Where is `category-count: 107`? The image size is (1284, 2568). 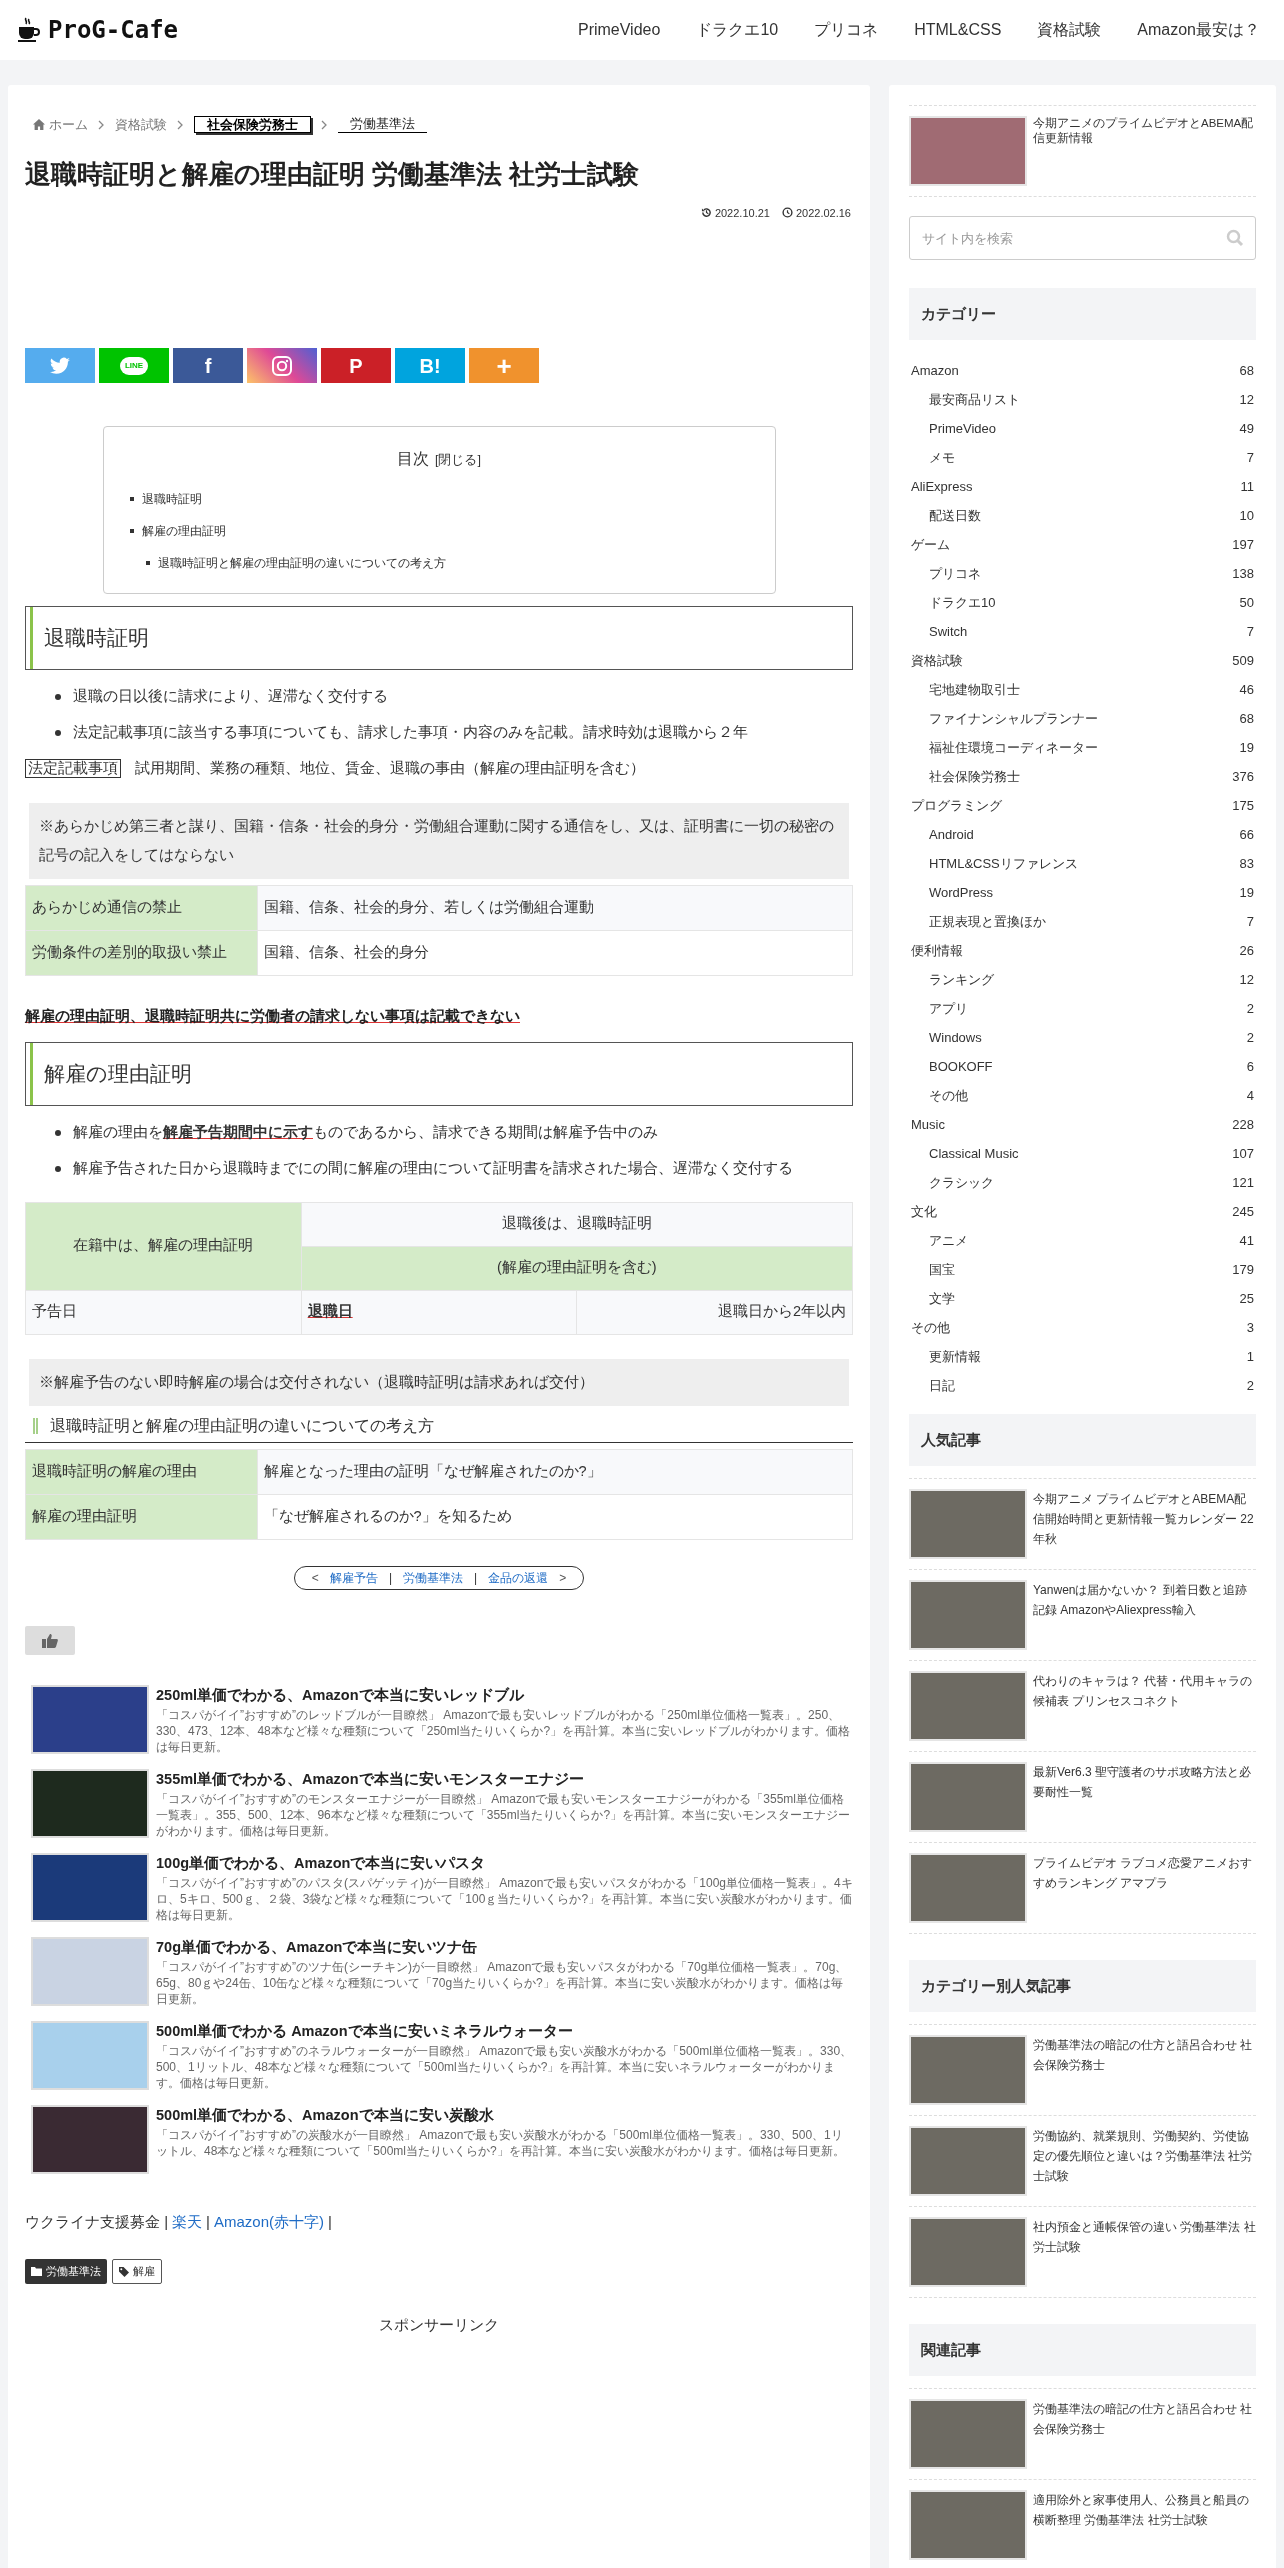
category-count: 107 is located at coordinates (1243, 1153).